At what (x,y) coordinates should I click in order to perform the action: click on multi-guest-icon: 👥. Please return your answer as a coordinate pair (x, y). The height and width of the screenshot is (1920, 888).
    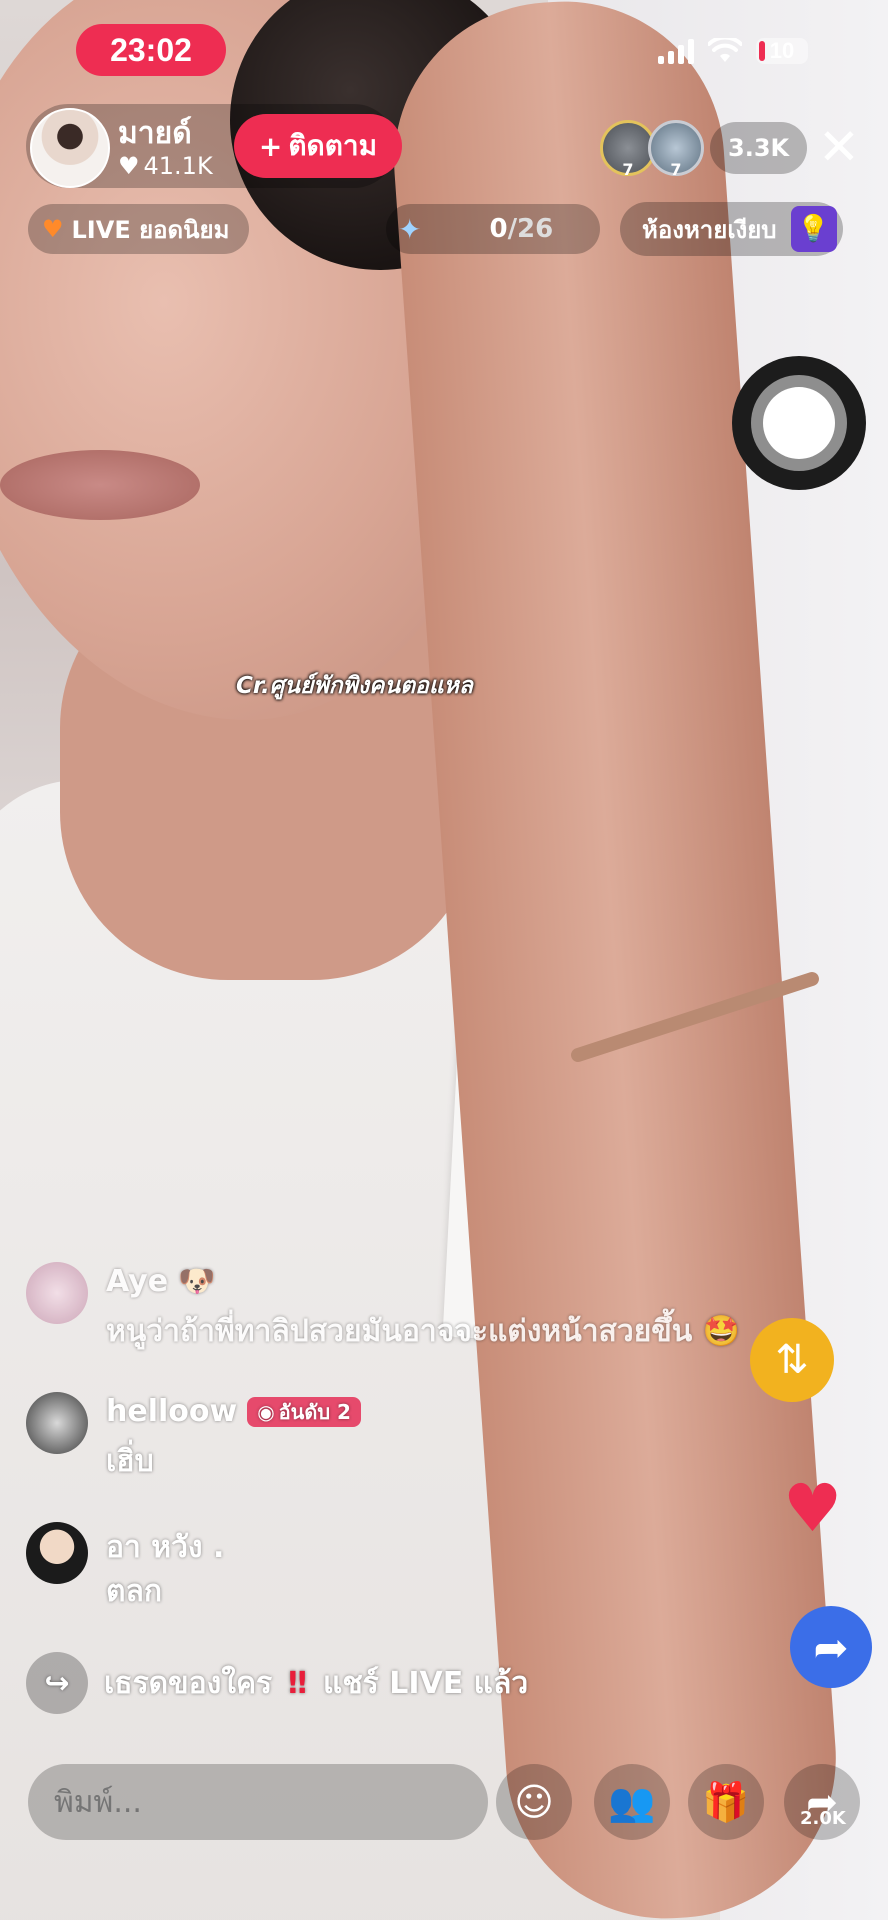
    Looking at the image, I should click on (632, 1802).